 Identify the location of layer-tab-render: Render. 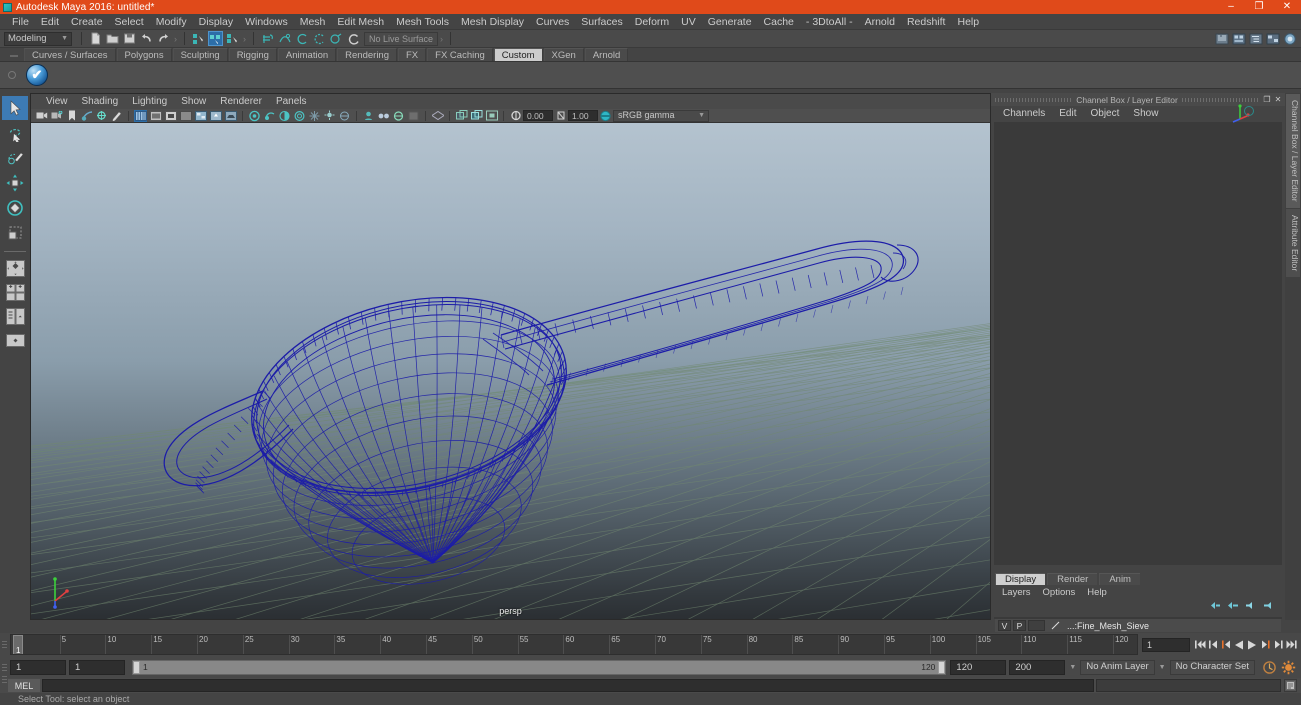
(1072, 579).